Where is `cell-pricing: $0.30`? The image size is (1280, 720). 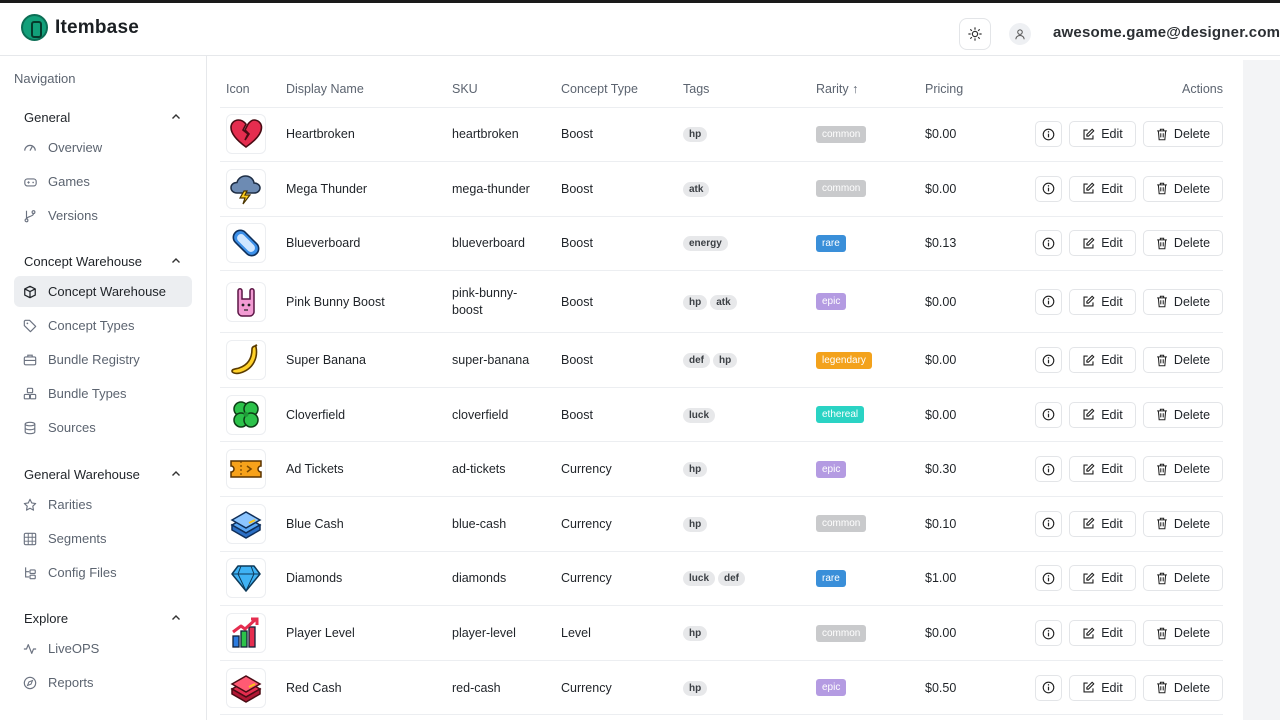
cell-pricing: $0.30 is located at coordinates (975, 469).